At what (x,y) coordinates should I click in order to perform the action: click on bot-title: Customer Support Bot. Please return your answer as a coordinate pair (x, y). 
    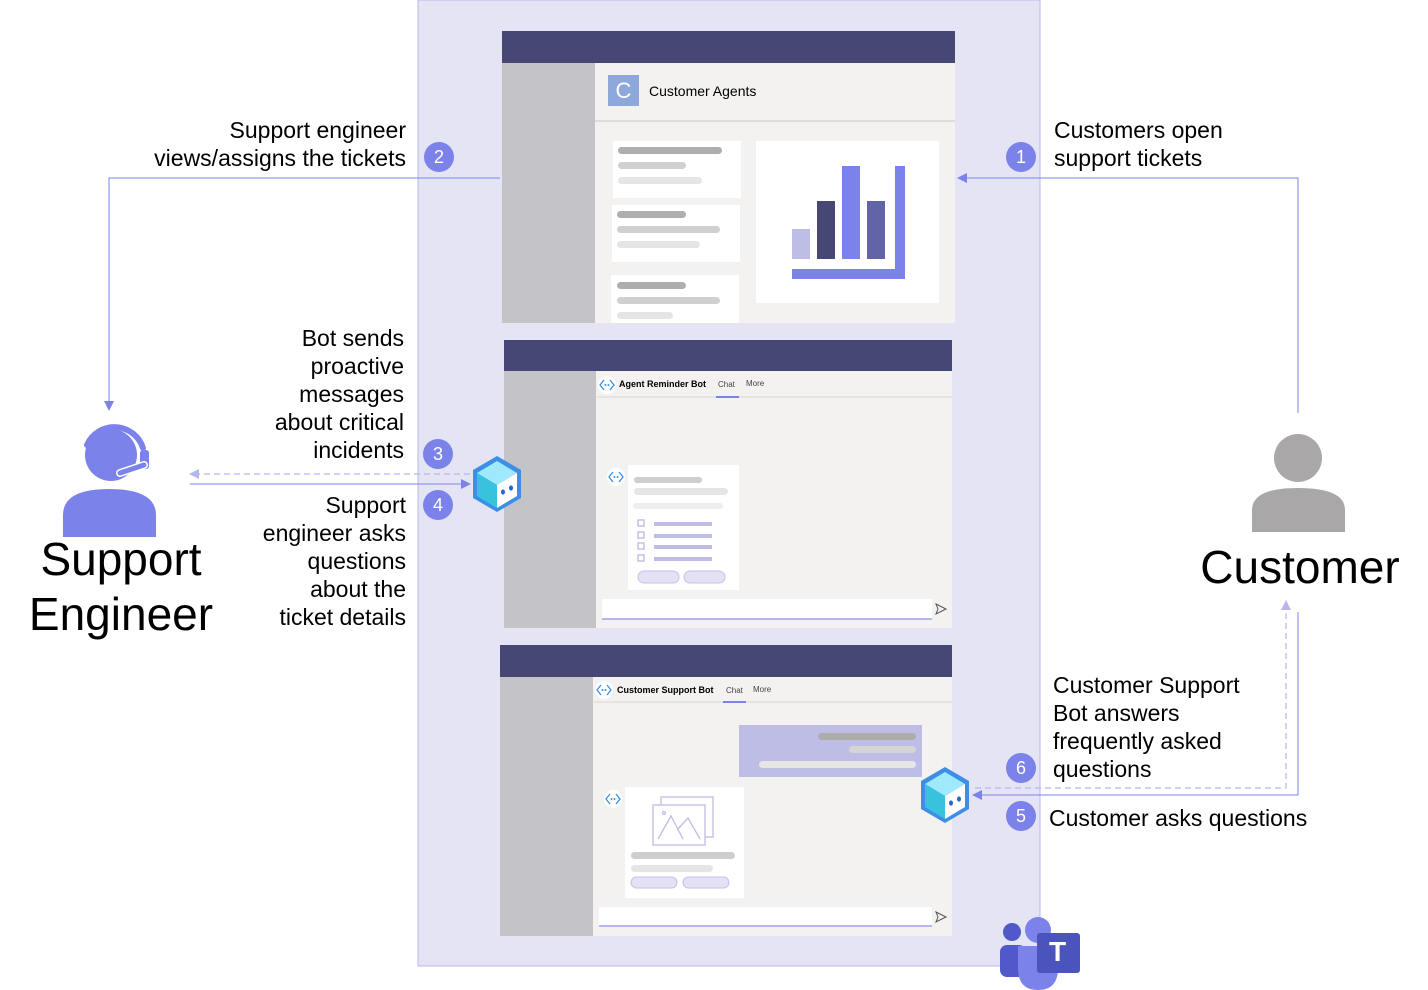
    Looking at the image, I should click on (665, 690).